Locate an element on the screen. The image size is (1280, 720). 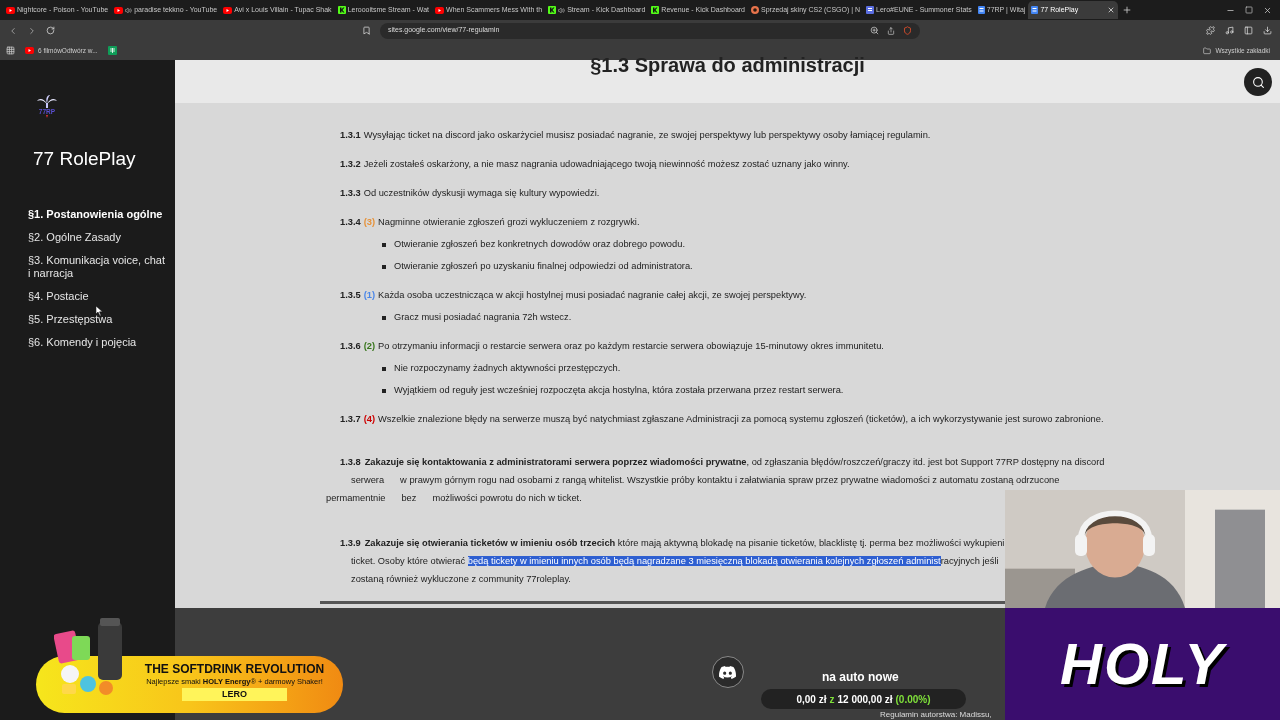
promo-headline: THE SOFTDRINK REVOLUTION is located at coordinates (234, 669).